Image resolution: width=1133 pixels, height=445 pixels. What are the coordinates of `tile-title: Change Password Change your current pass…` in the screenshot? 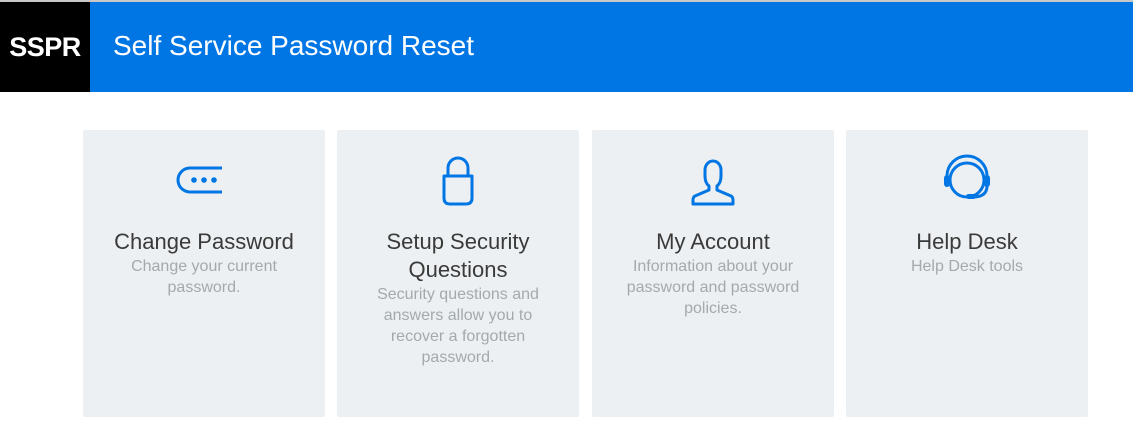 It's located at (204, 263).